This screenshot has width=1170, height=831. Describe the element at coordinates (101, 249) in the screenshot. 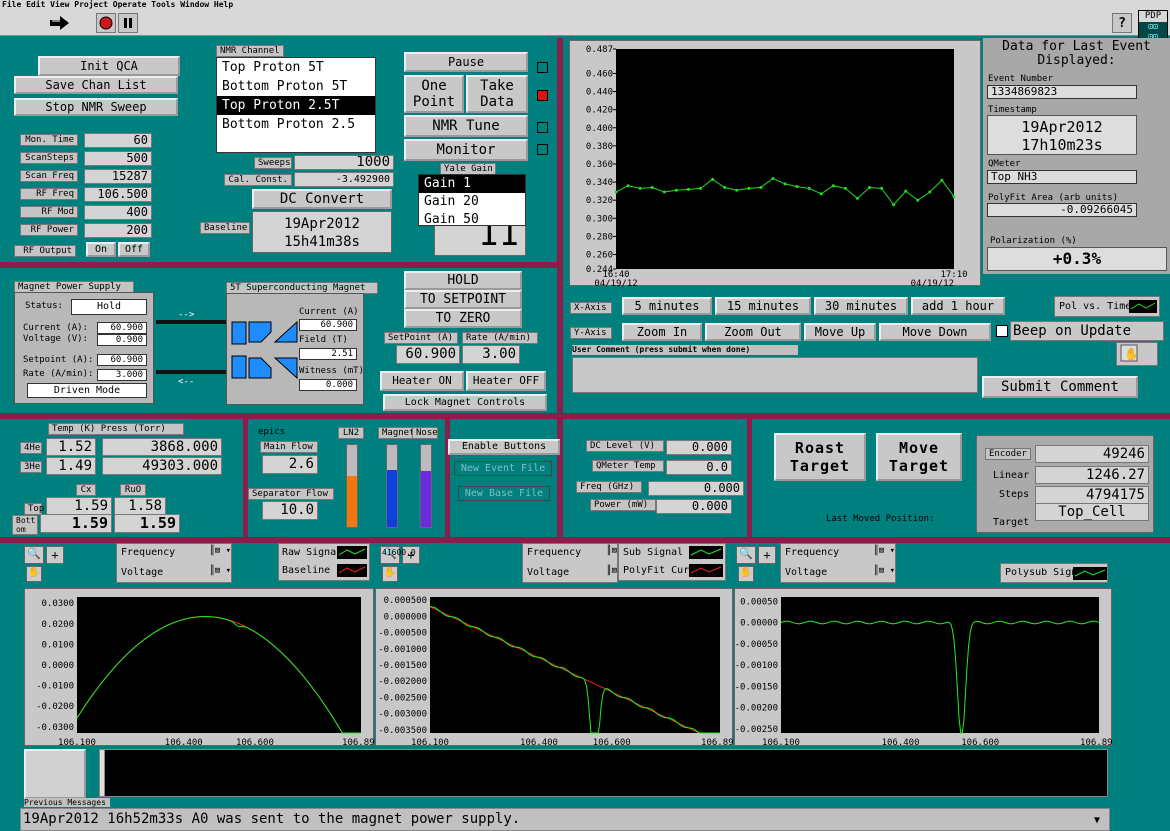

I see `rf-on-button: On` at that location.